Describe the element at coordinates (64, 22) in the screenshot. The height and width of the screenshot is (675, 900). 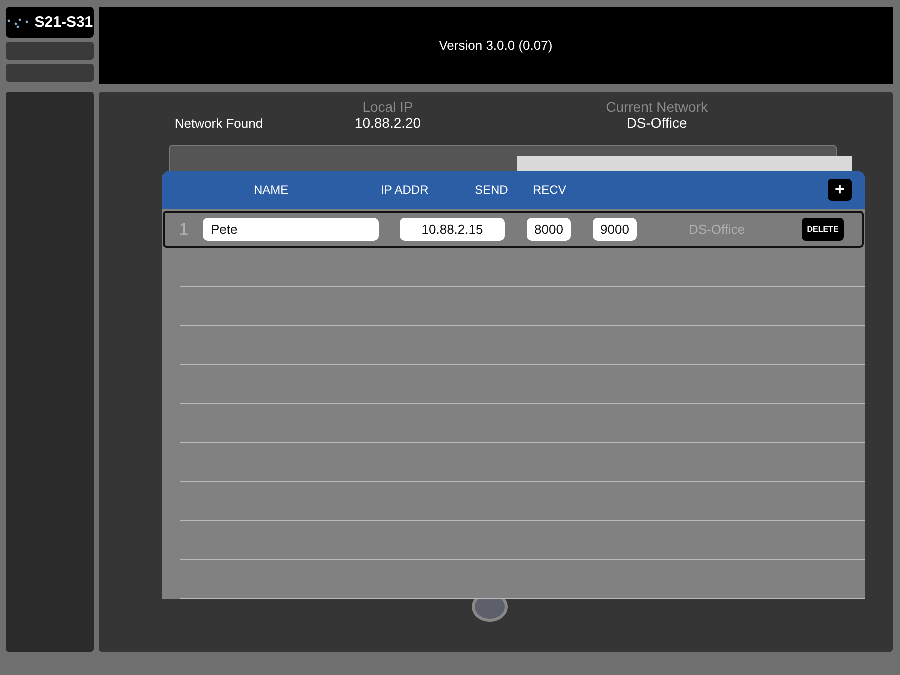
I see `logo-label: S21-S31` at that location.